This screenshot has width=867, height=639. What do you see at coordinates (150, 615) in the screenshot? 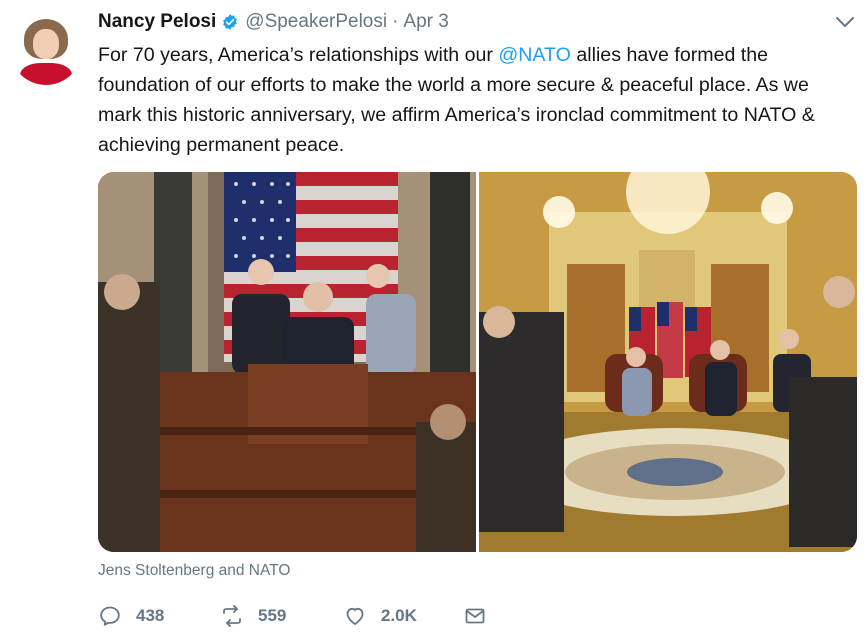
I see `reply-count: 438` at bounding box center [150, 615].